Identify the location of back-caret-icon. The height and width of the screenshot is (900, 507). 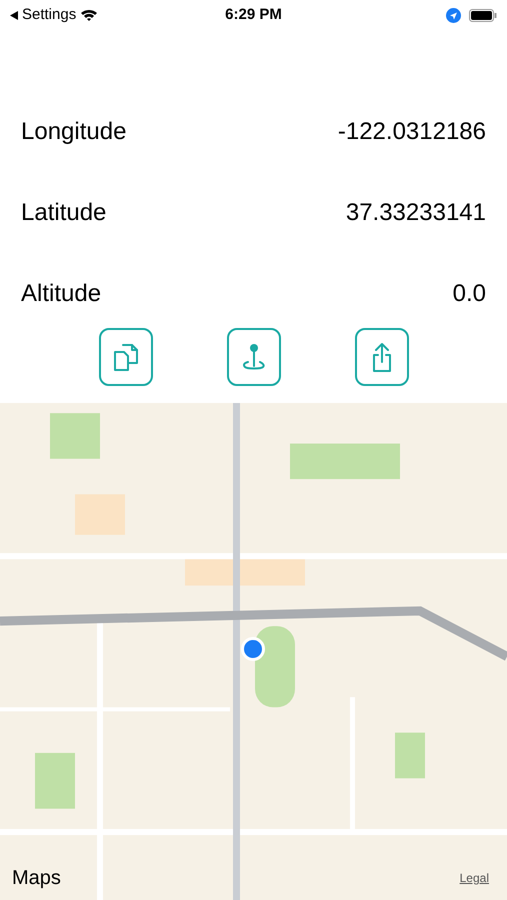
(14, 15).